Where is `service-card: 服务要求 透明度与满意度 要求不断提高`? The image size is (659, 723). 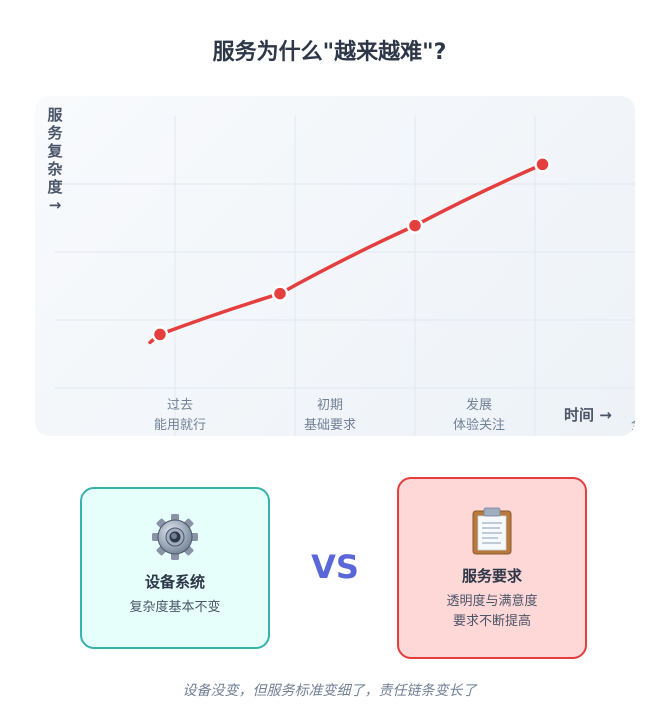
service-card: 服务要求 透明度与满意度 要求不断提高 is located at coordinates (492, 568).